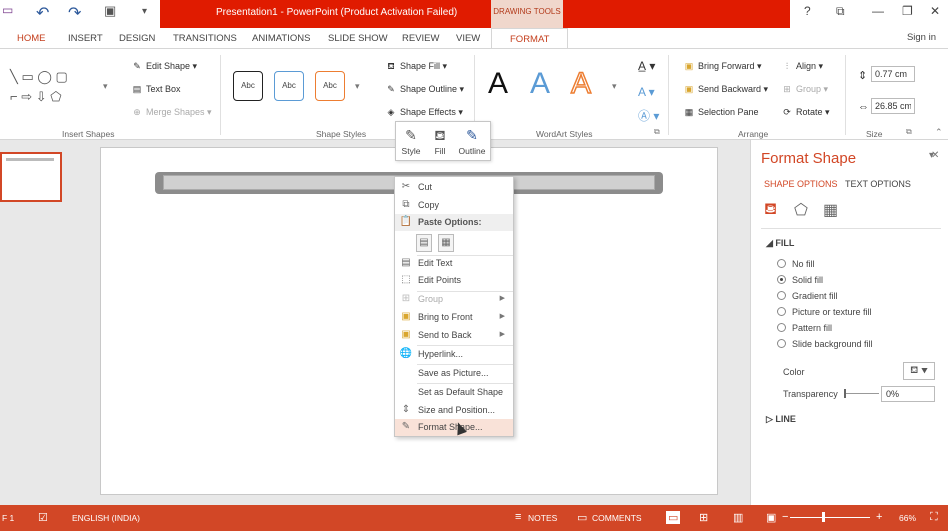 The width and height of the screenshot is (948, 531). What do you see at coordinates (657, 132) in the screenshot?
I see `wordart-launcher-icon: ⧉` at bounding box center [657, 132].